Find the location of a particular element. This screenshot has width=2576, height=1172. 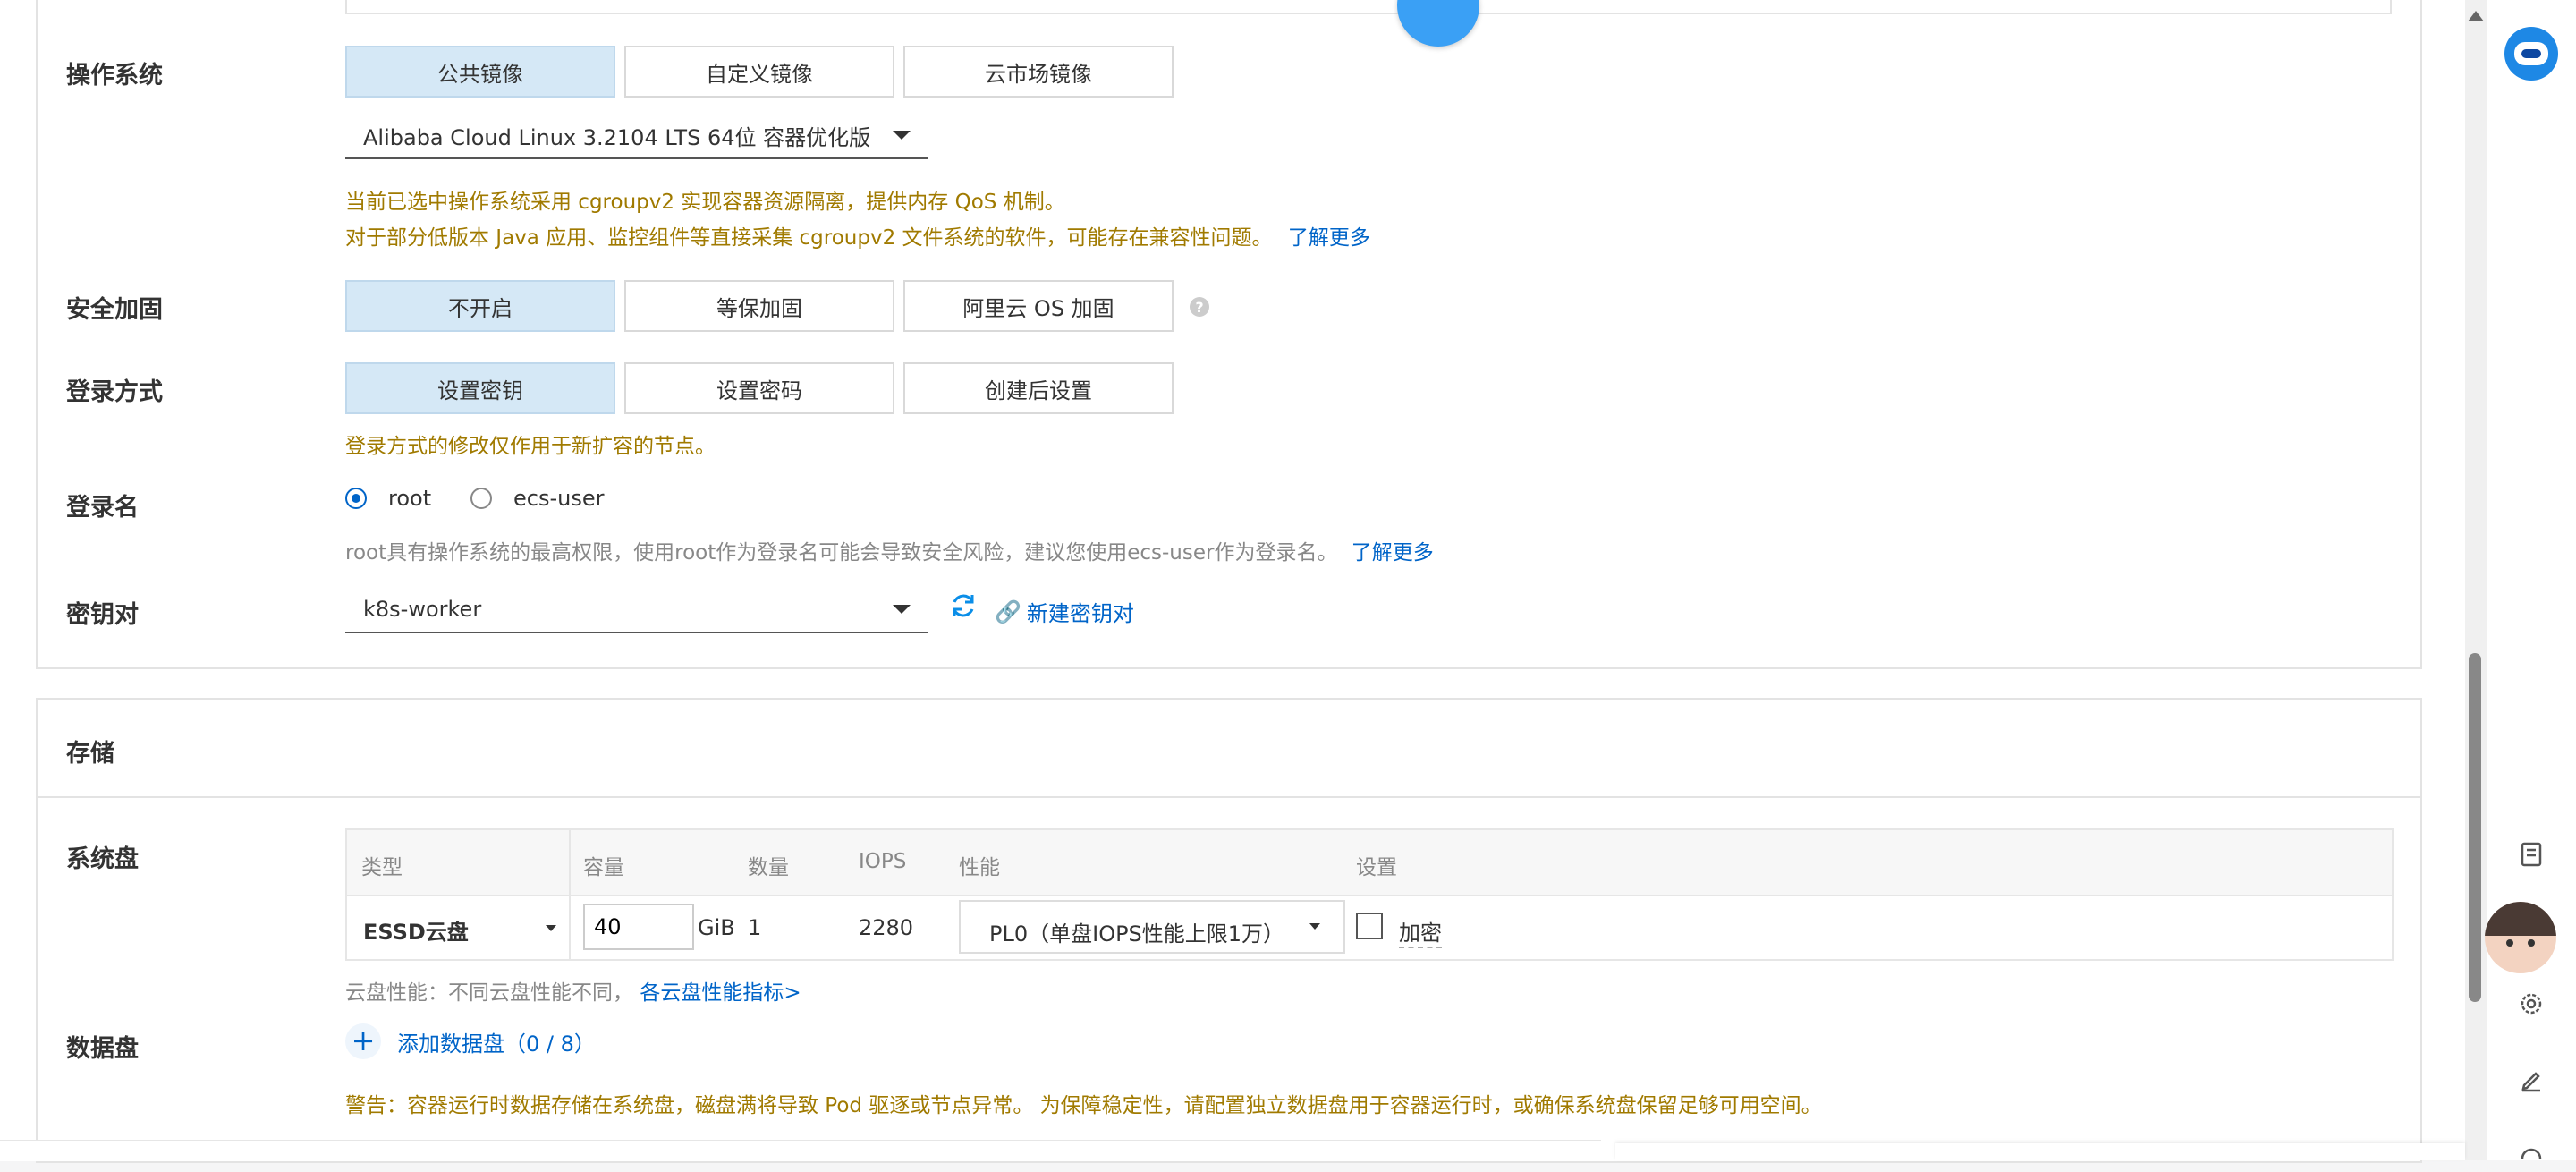

login-method-label: 登录方式 is located at coordinates (114, 392).